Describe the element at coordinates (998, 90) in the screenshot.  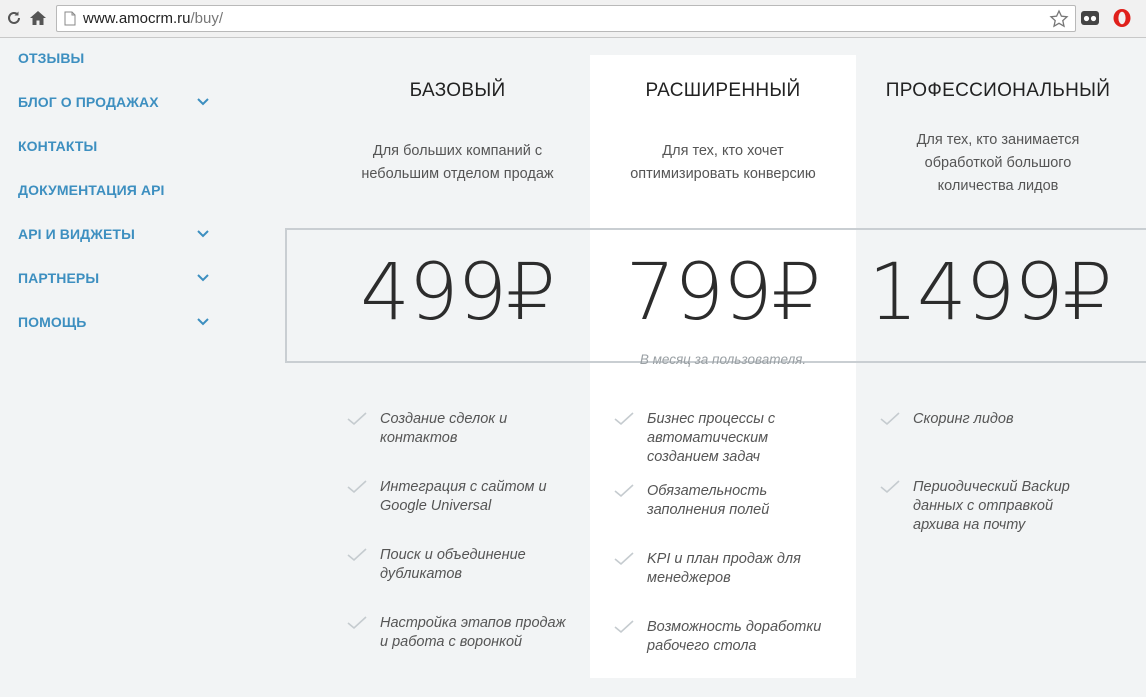
I see `plan-title-professional: ПРОФЕССИОНАЛЬНЫЙ` at that location.